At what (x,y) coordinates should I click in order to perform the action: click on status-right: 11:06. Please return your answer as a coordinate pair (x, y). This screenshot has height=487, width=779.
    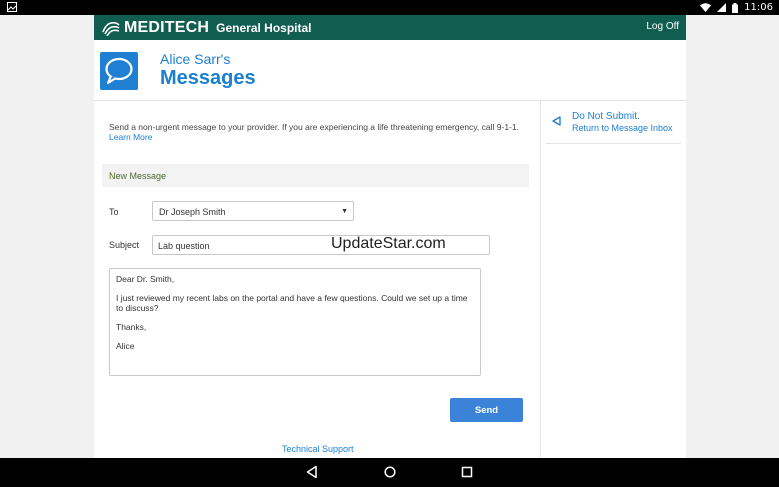
    Looking at the image, I should click on (736, 7).